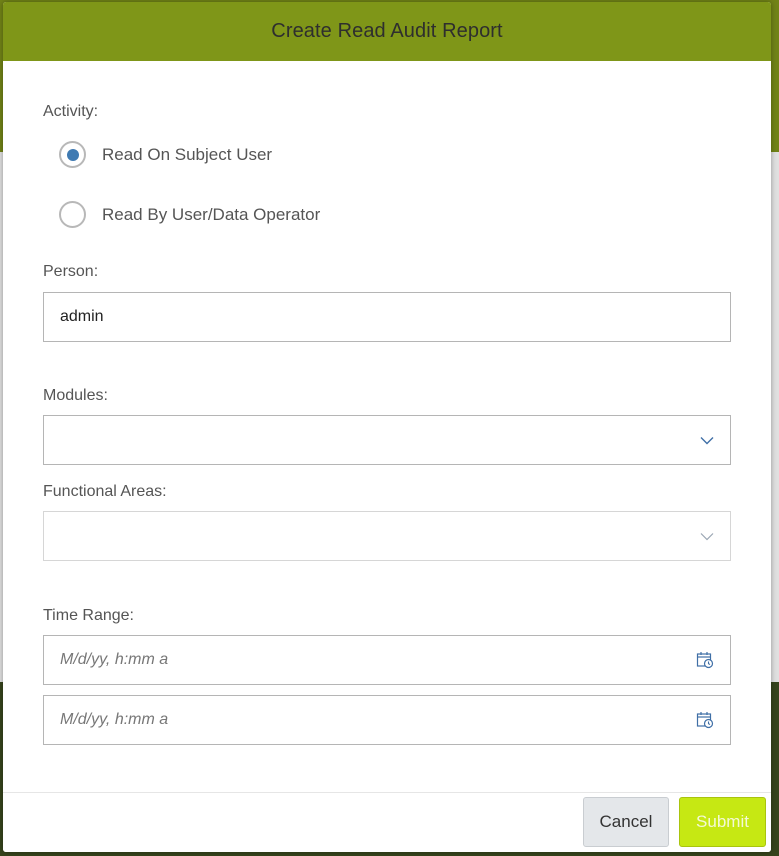  I want to click on functional-areas-label: Functional Areas:, so click(105, 491).